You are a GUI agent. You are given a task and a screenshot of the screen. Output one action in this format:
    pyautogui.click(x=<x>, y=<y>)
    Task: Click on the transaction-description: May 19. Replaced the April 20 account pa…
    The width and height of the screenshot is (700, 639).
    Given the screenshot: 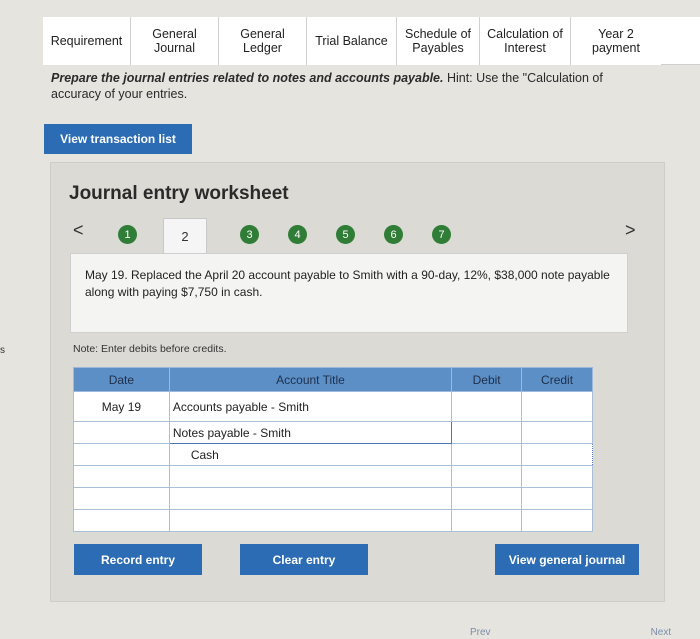 What is the action you would take?
    pyautogui.click(x=349, y=293)
    